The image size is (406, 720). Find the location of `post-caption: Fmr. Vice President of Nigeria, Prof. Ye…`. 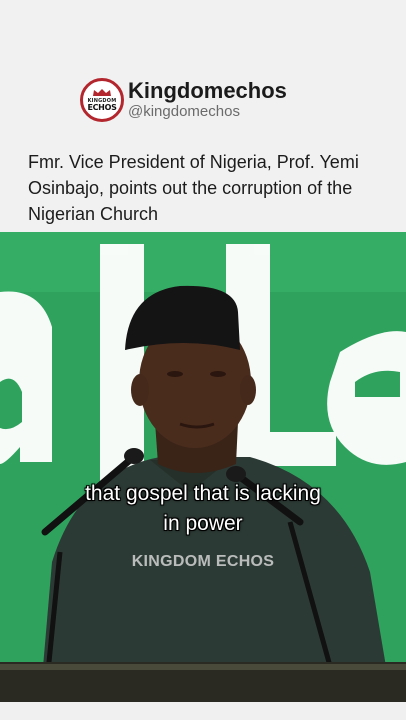

post-caption: Fmr. Vice President of Nigeria, Prof. Ye… is located at coordinates (193, 188).